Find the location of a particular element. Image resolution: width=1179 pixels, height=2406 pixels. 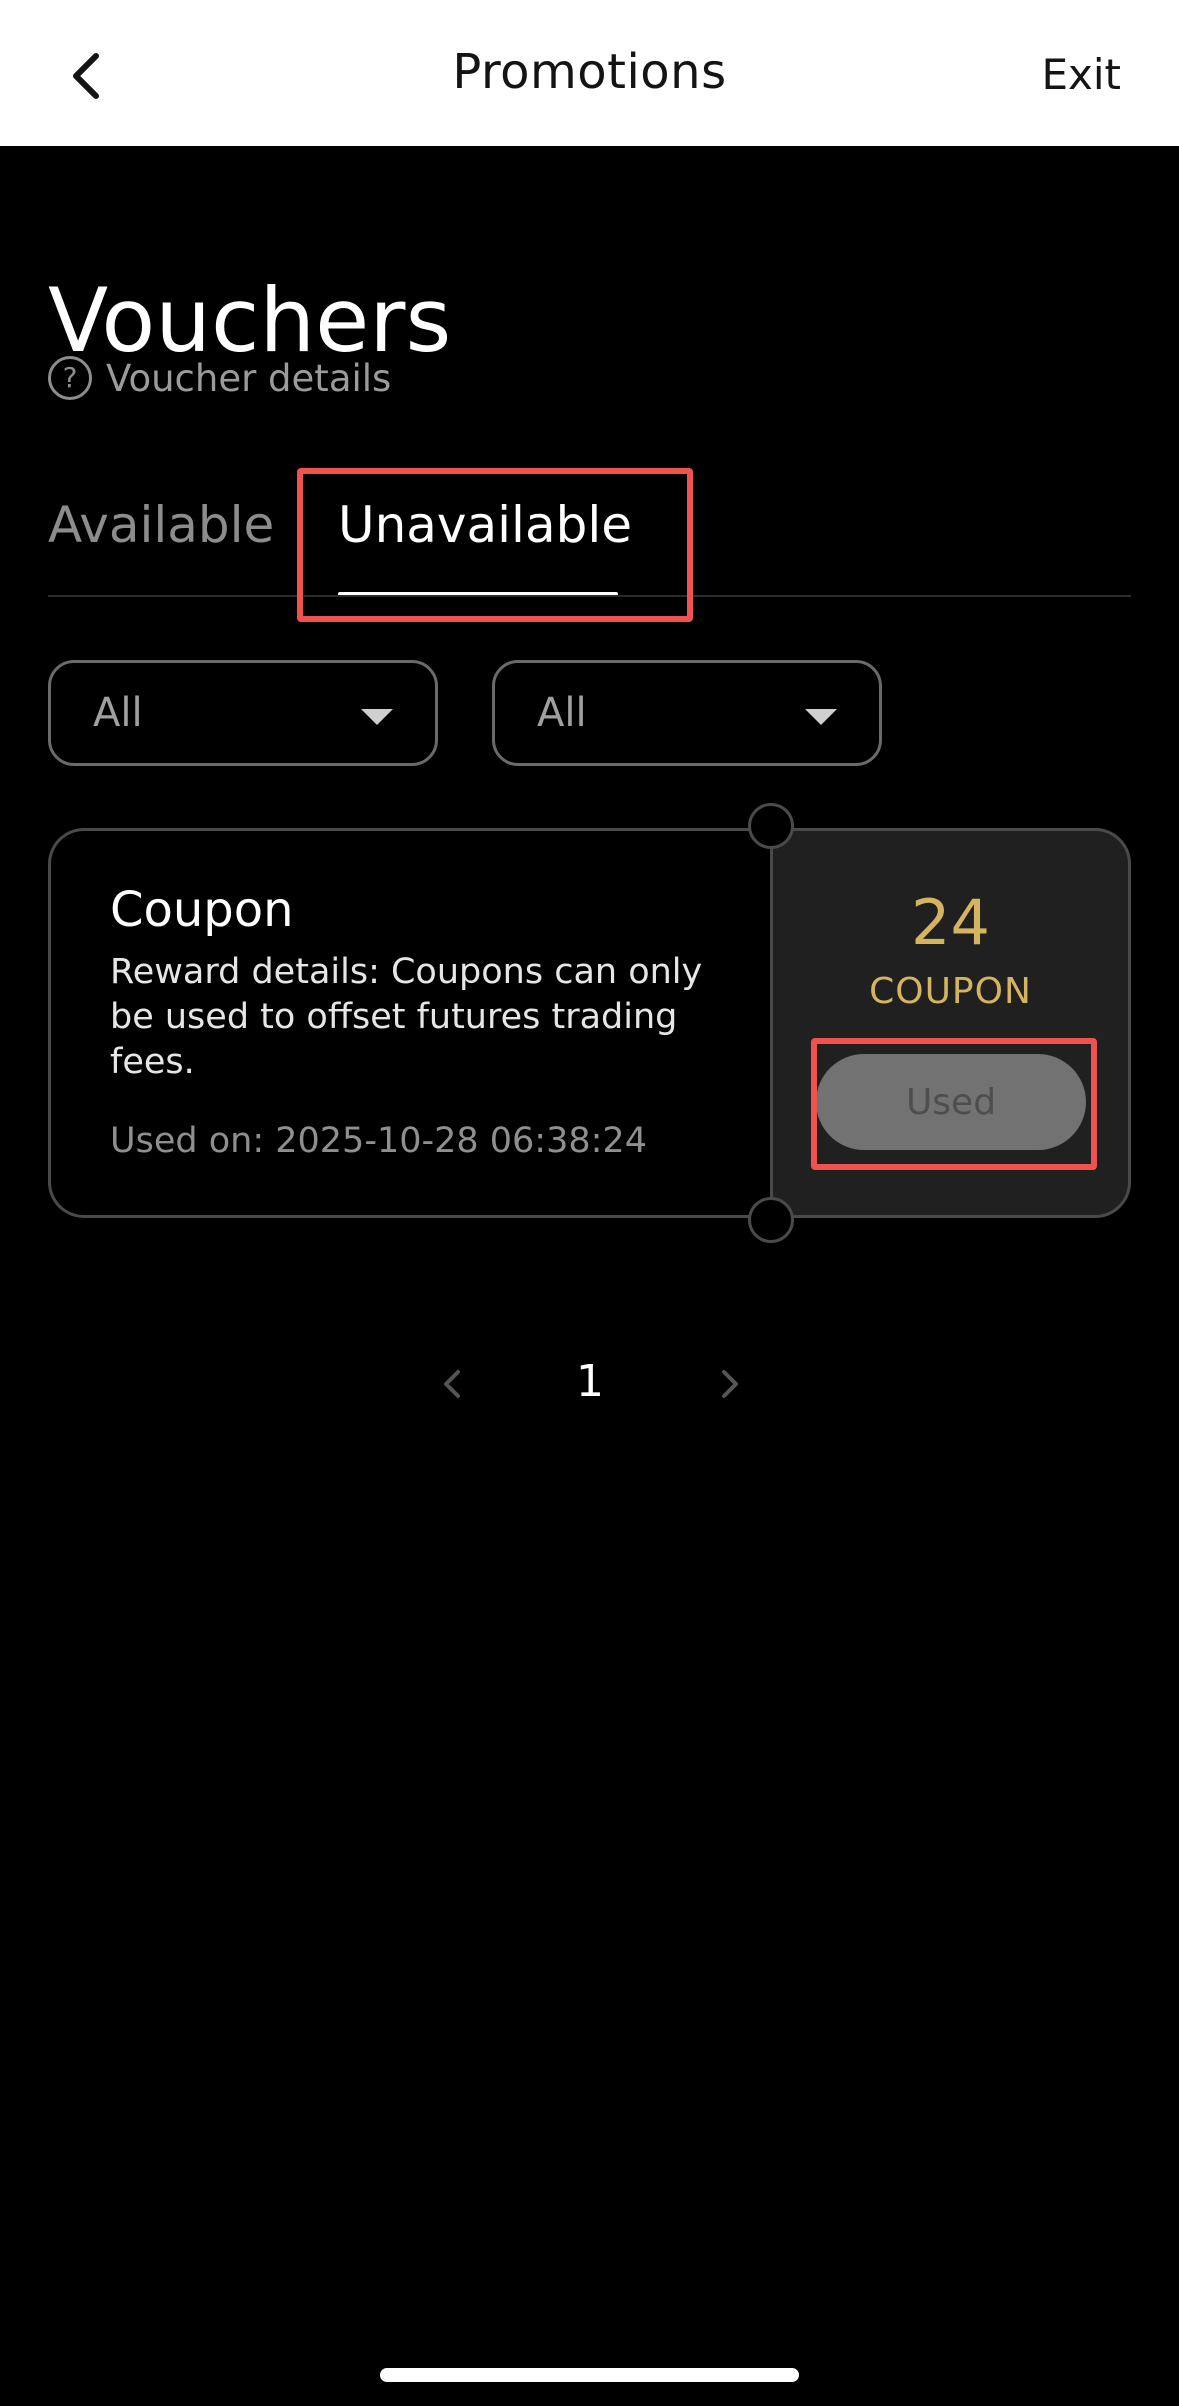

coupon-amount: 24 is located at coordinates (950, 922).